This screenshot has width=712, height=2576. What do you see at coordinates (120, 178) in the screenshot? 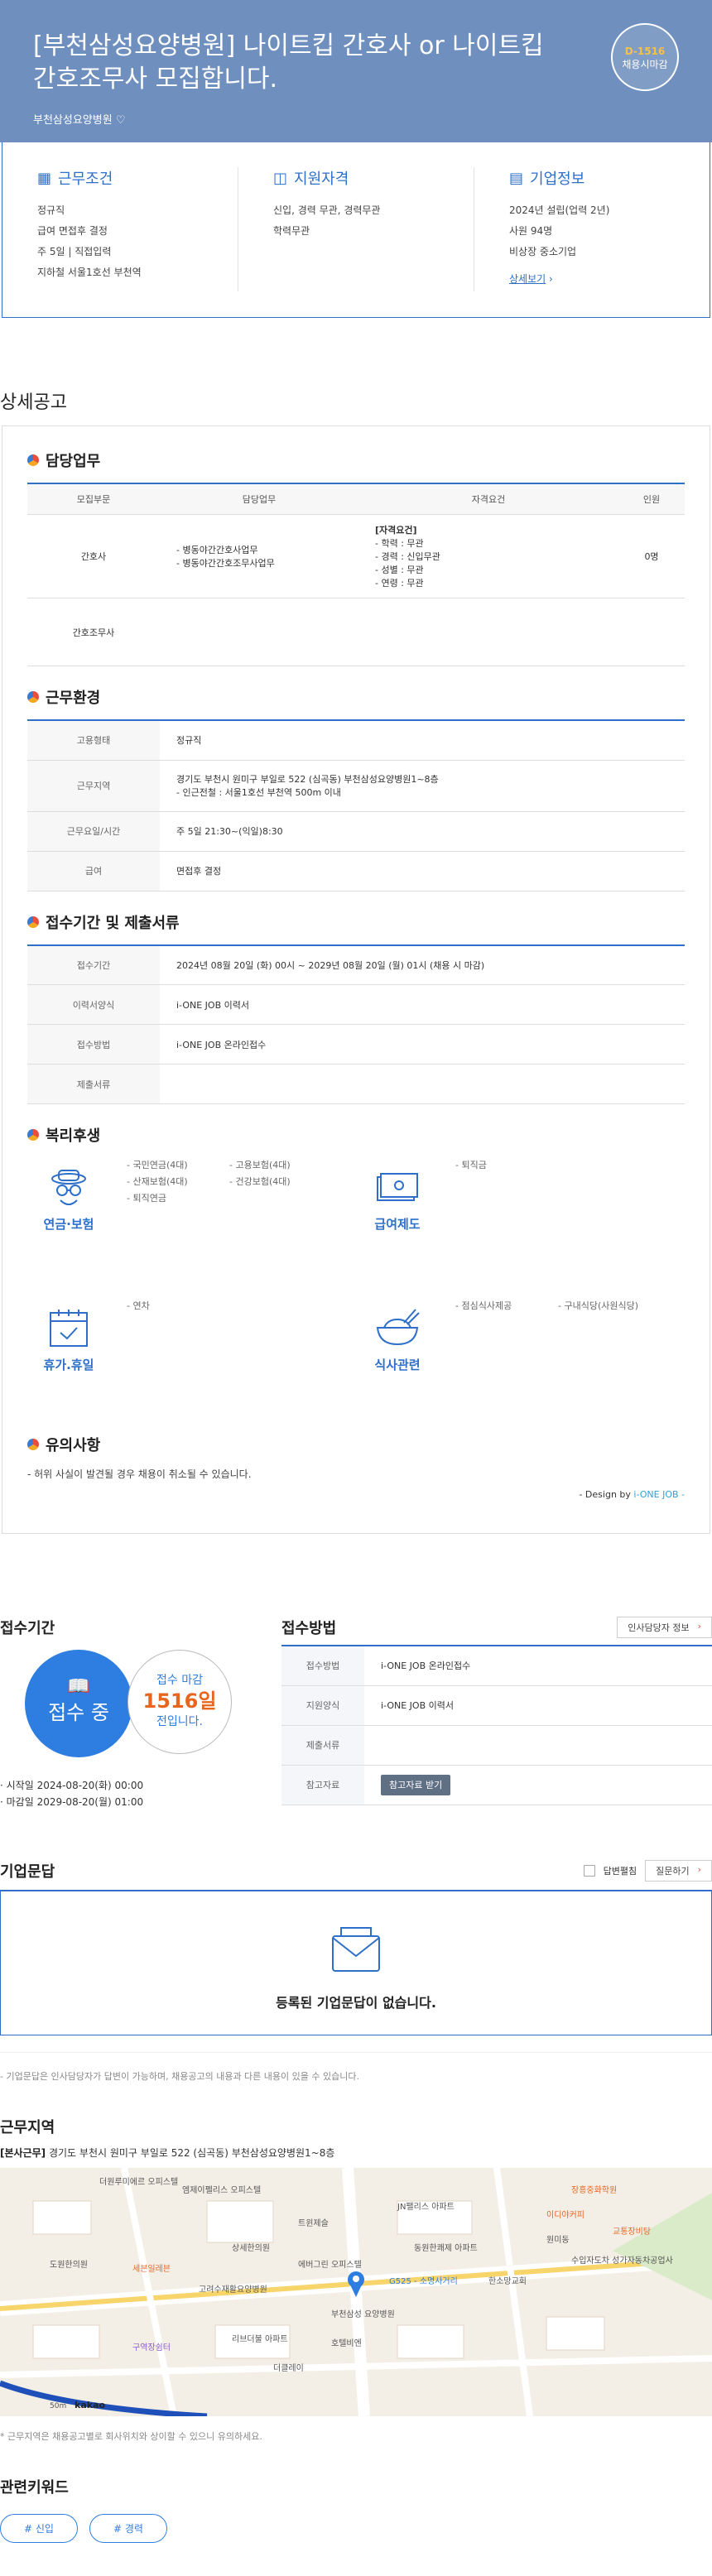
I see `work-conditions-title: ▦ 근무조건` at bounding box center [120, 178].